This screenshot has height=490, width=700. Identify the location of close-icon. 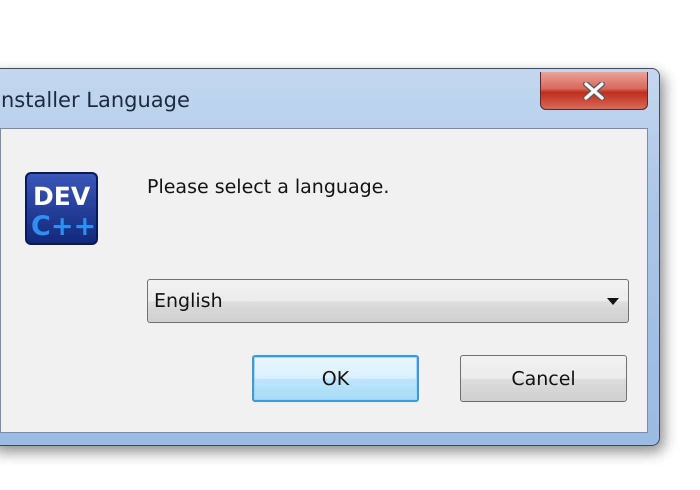
(594, 91).